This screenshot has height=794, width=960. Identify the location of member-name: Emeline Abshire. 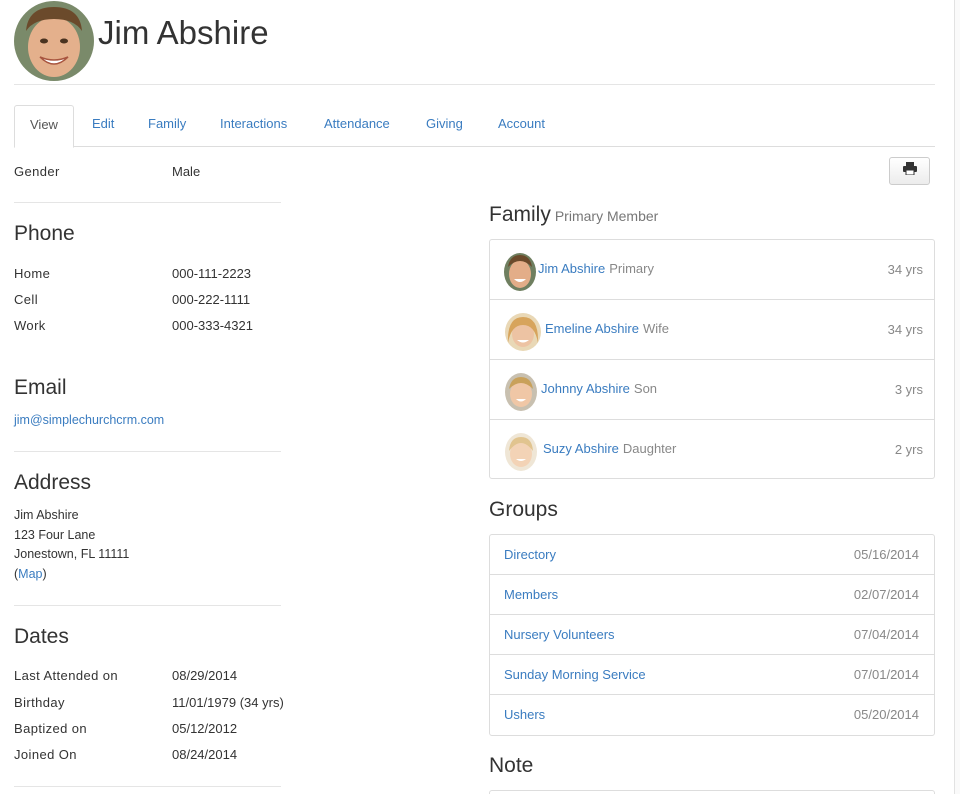
(592, 328).